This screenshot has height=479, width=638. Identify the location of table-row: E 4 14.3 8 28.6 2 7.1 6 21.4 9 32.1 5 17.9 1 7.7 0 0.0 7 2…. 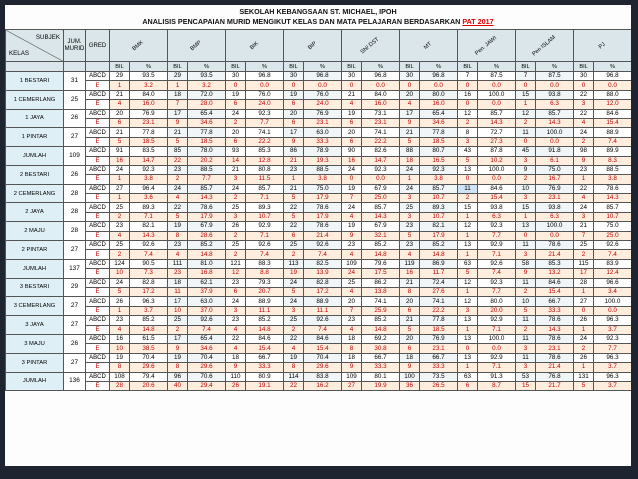
(318, 236).